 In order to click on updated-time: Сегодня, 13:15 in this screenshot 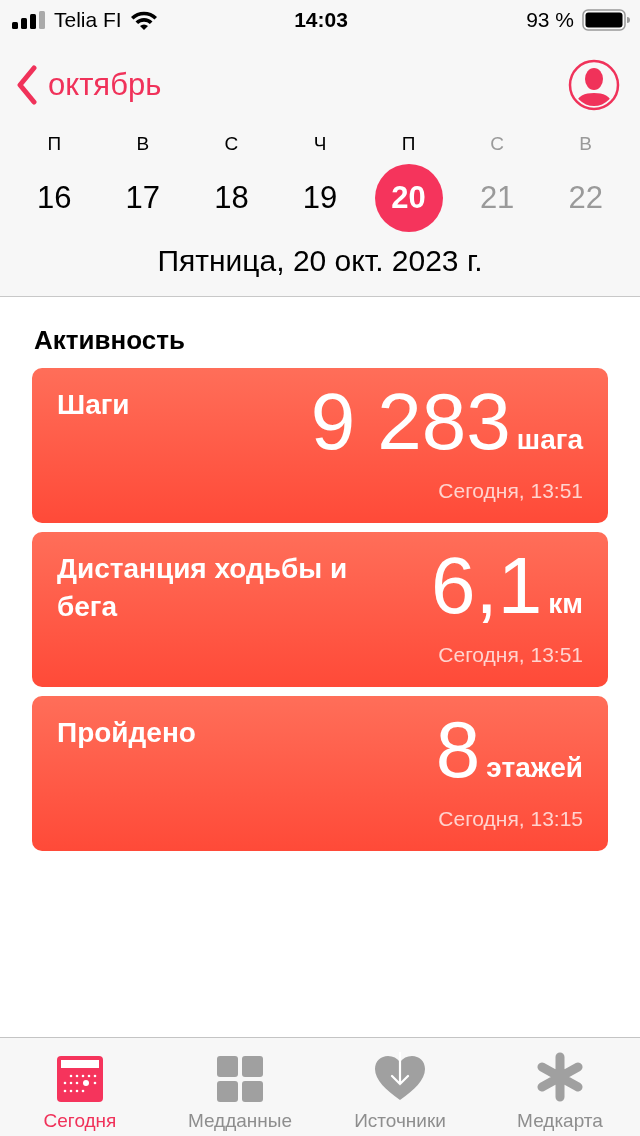, I will do `click(510, 819)`.